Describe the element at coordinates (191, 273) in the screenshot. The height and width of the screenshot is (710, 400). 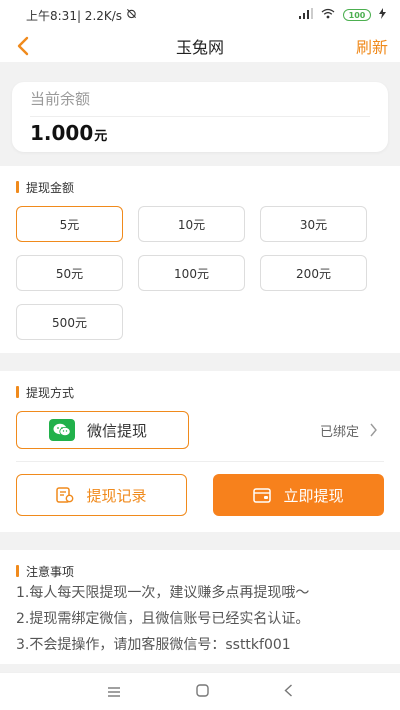
I see `amount-option-100: 100元` at that location.